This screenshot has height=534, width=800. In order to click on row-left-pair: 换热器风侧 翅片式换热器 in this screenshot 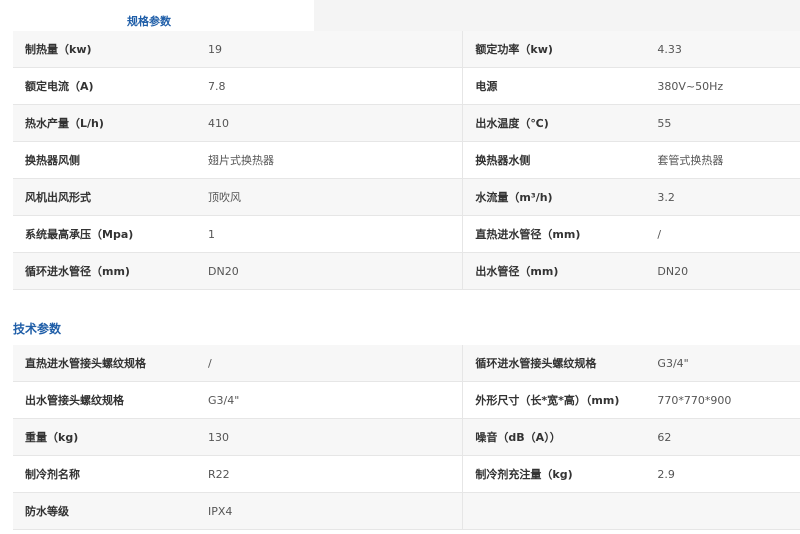, I will do `click(237, 160)`.